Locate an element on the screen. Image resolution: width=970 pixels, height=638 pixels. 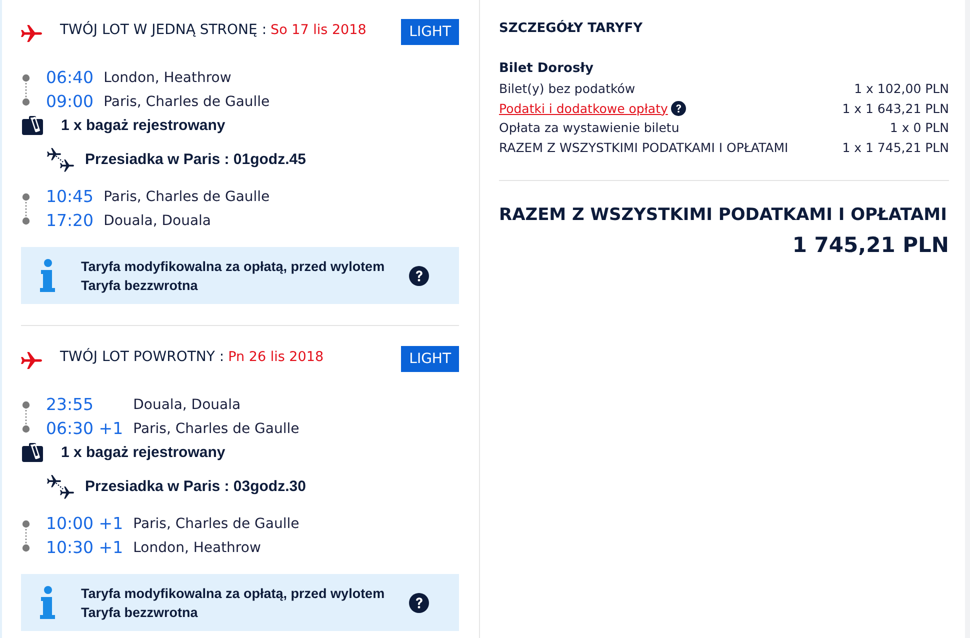
flight-time: 09:00 is located at coordinates (70, 102).